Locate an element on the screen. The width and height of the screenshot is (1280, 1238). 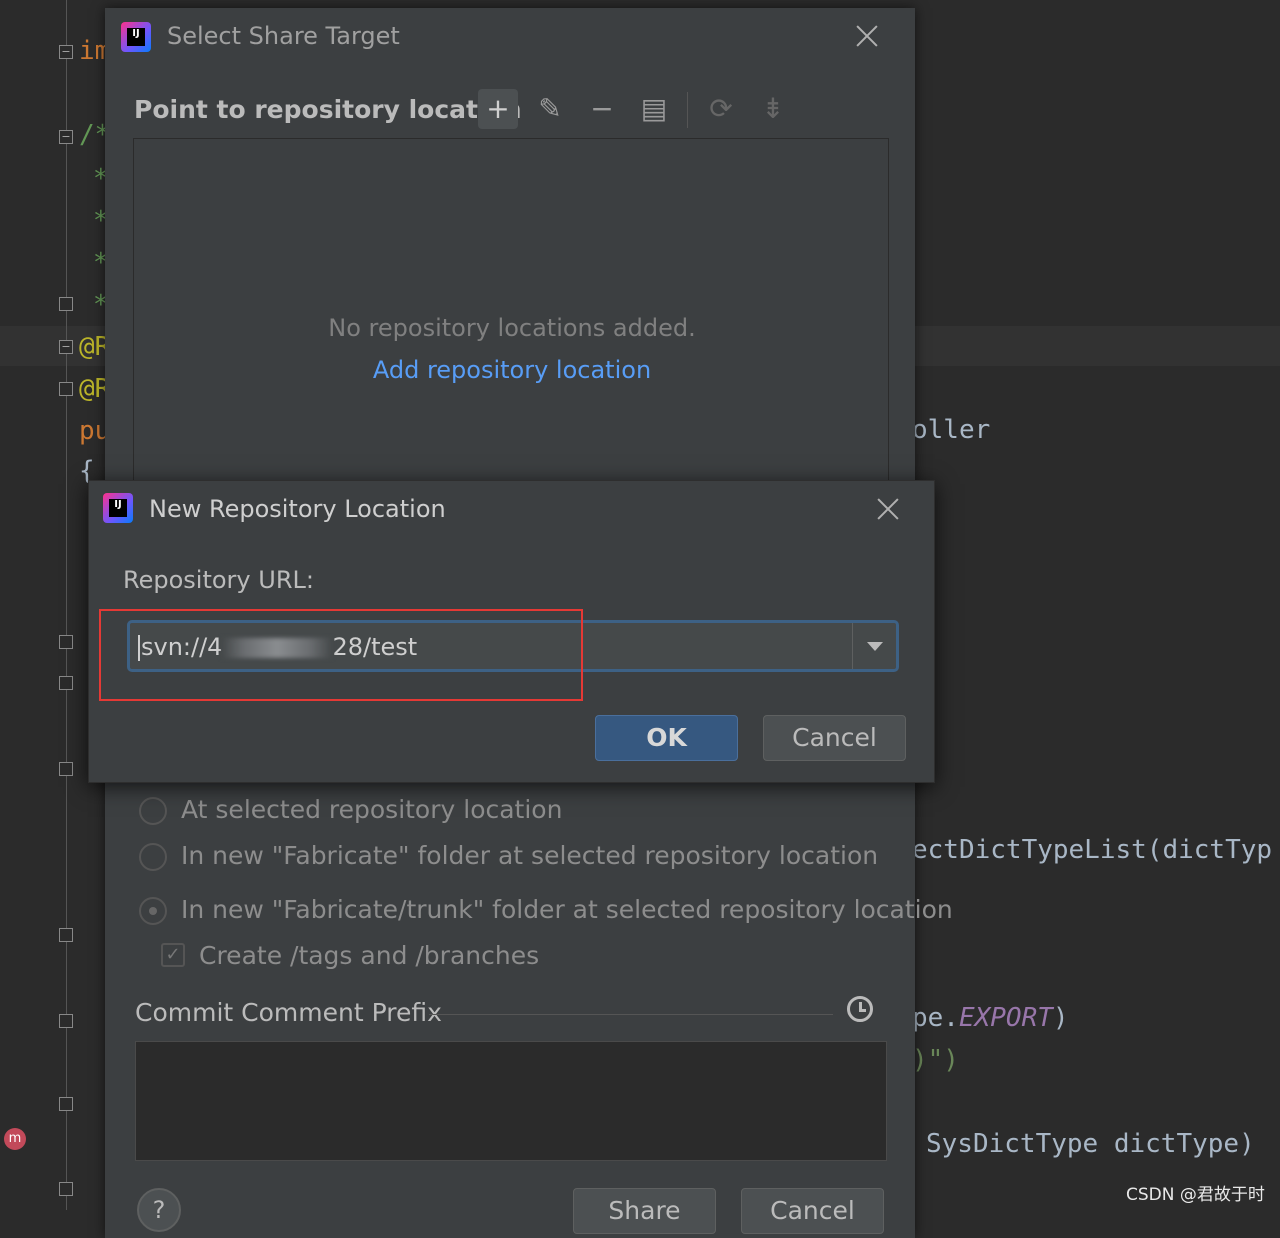
create-tags-checkbox: ✓ is located at coordinates (173, 955).